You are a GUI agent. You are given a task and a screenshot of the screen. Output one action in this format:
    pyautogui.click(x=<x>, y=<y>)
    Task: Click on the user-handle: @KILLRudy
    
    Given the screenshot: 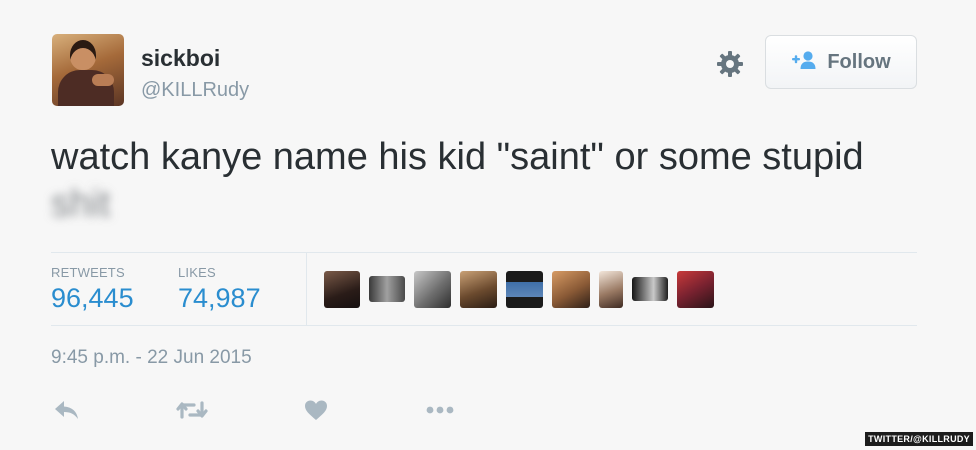 What is the action you would take?
    pyautogui.click(x=195, y=90)
    